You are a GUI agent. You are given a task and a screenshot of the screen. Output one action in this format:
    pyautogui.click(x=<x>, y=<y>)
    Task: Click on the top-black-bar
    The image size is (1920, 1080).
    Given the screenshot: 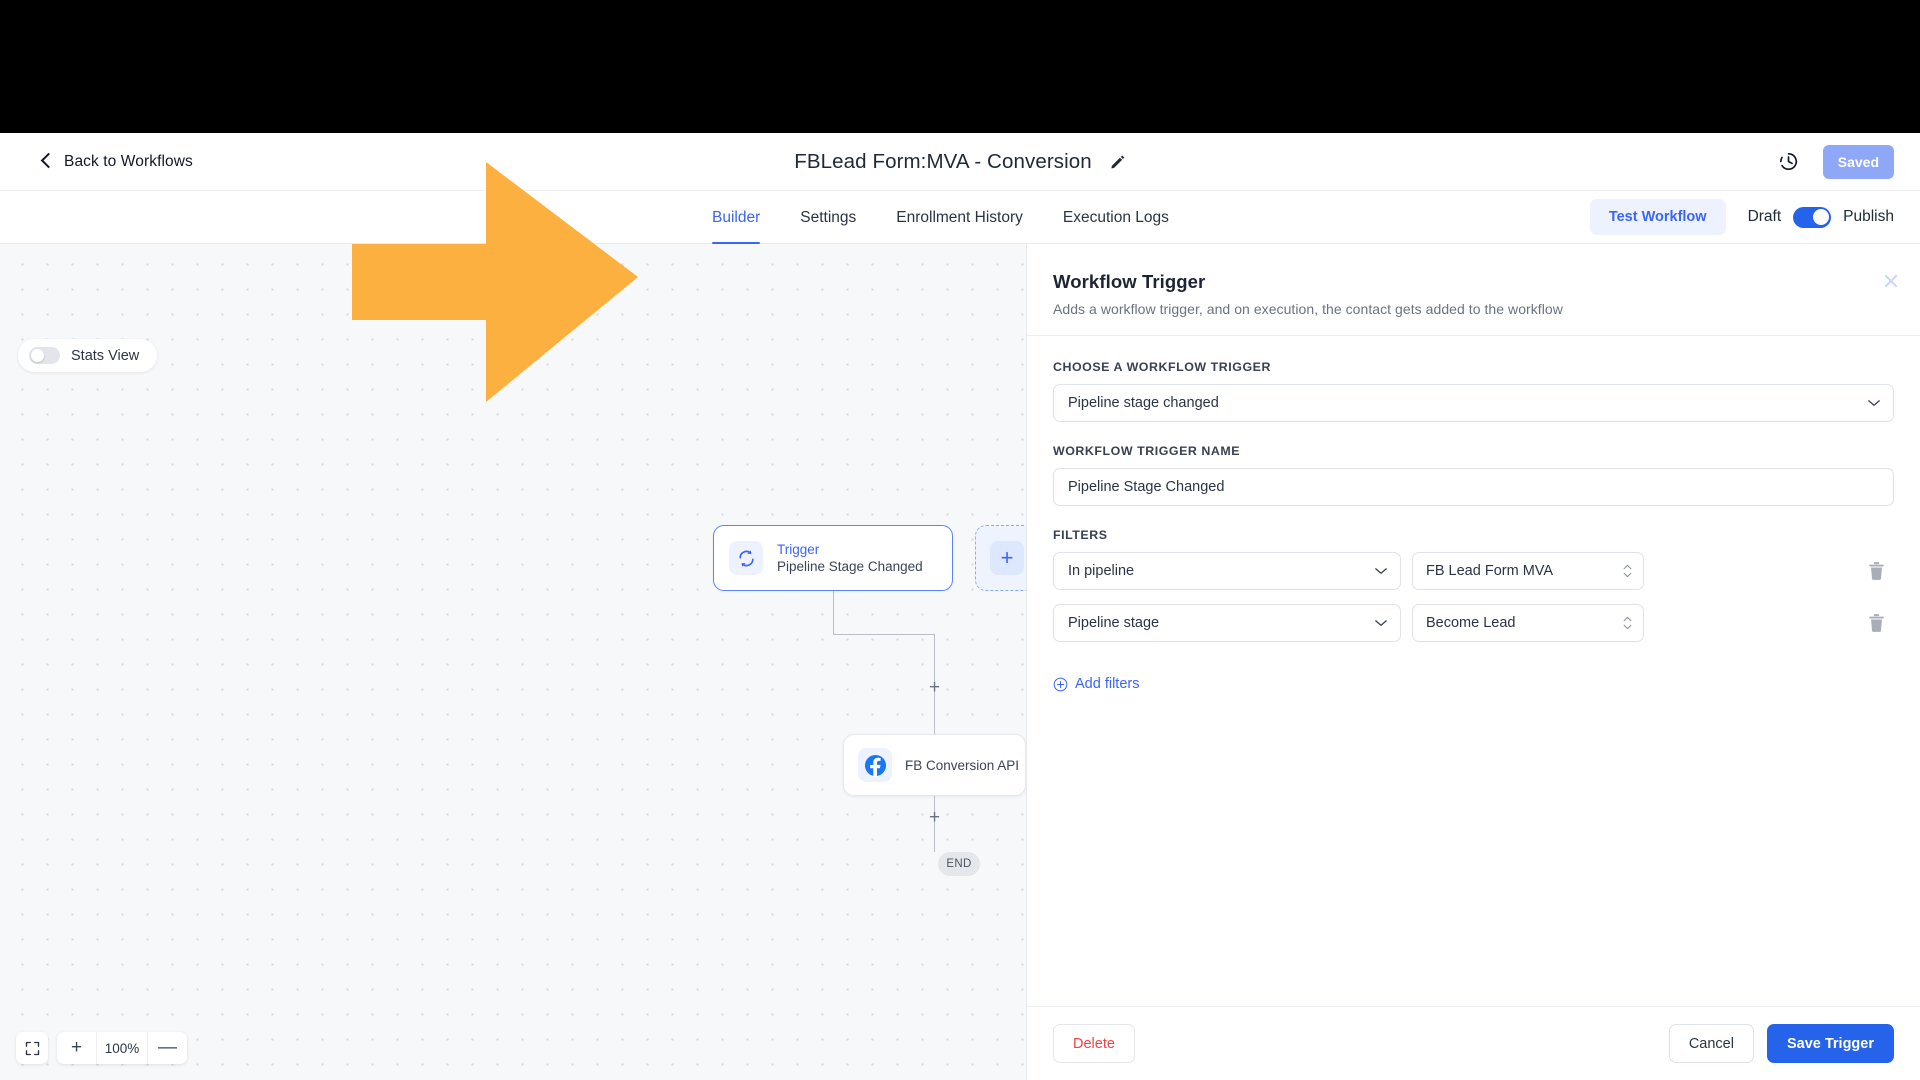 What is the action you would take?
    pyautogui.click(x=960, y=66)
    